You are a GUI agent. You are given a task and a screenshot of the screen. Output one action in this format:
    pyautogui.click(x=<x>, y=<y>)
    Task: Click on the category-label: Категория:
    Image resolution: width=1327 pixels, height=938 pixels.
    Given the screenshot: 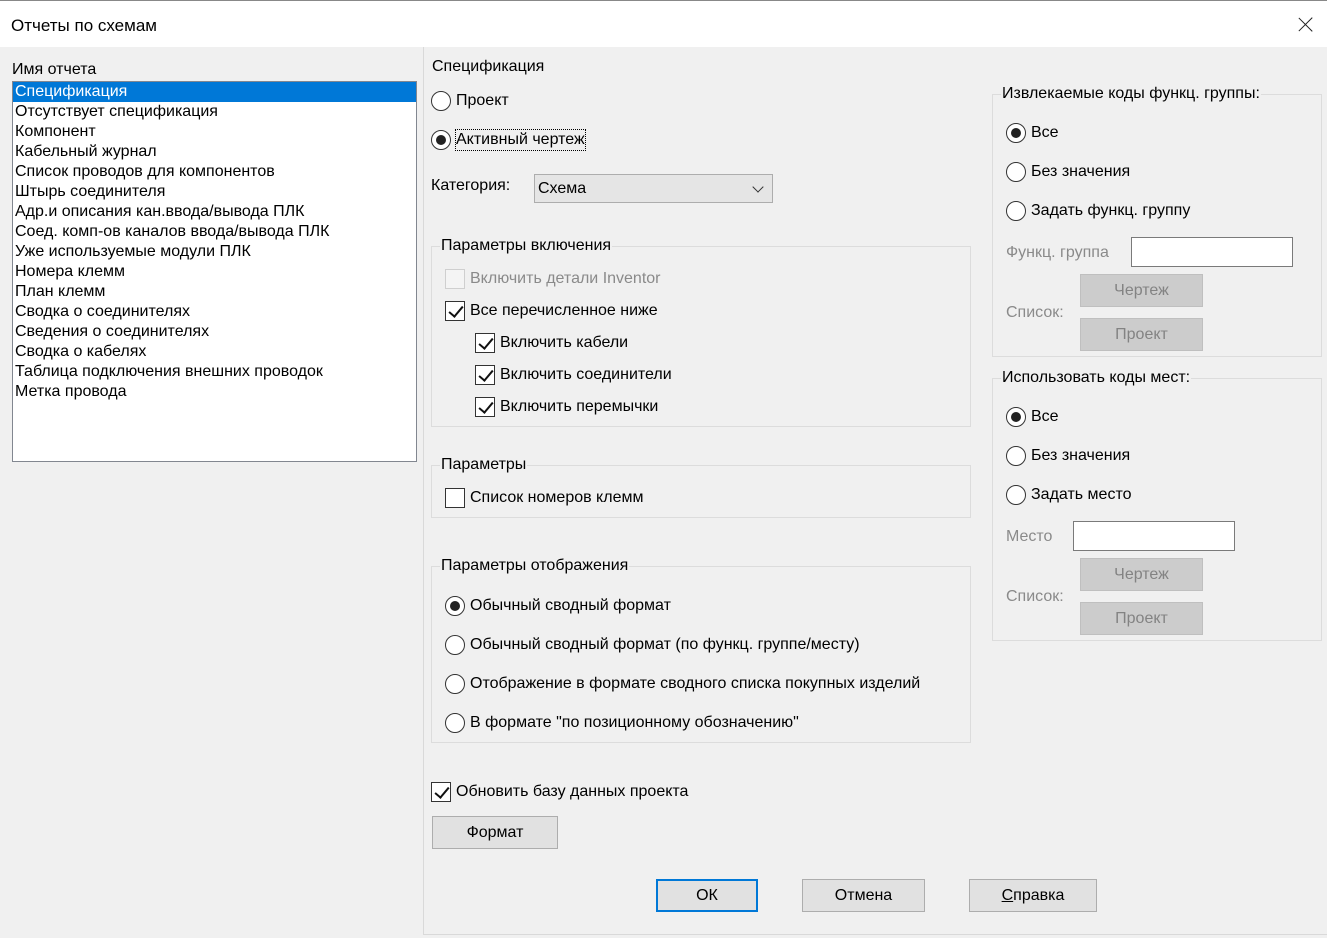 What is the action you would take?
    pyautogui.click(x=471, y=185)
    